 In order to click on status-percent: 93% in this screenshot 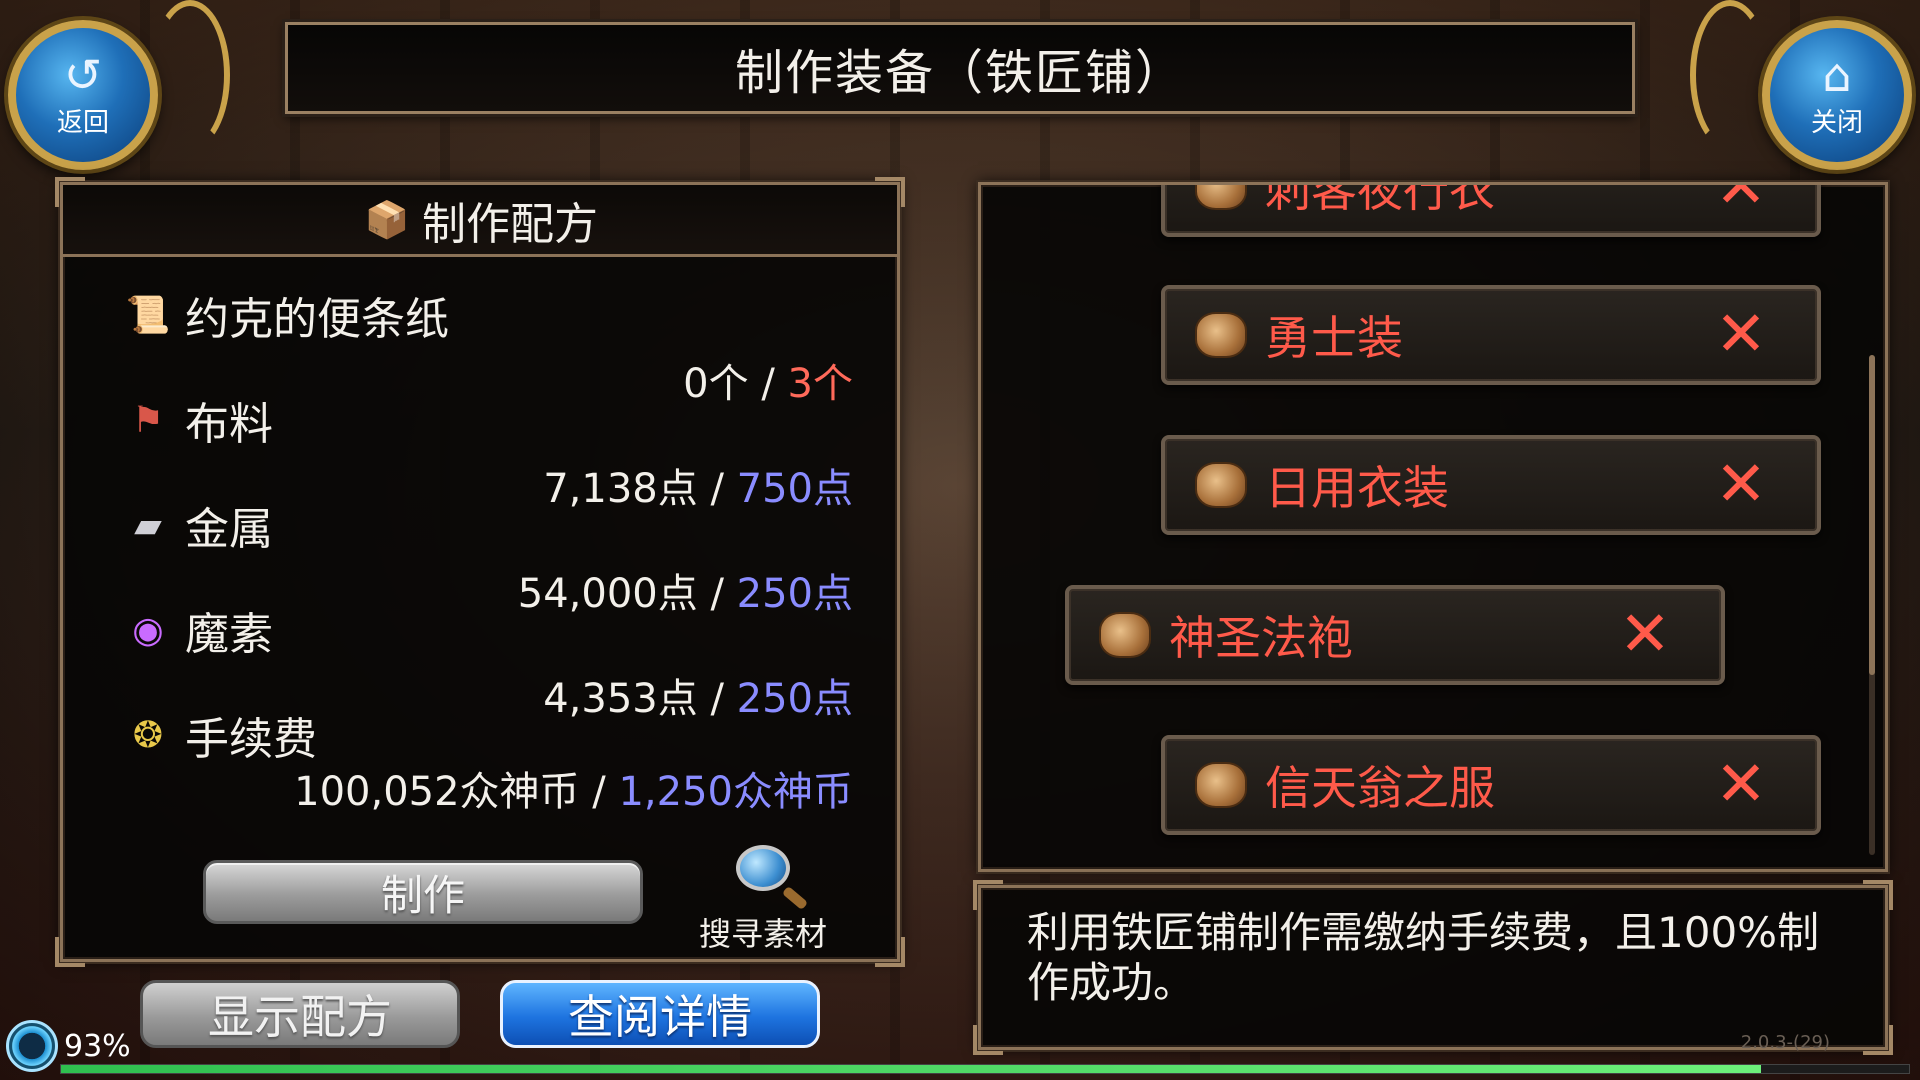, I will do `click(97, 1046)`.